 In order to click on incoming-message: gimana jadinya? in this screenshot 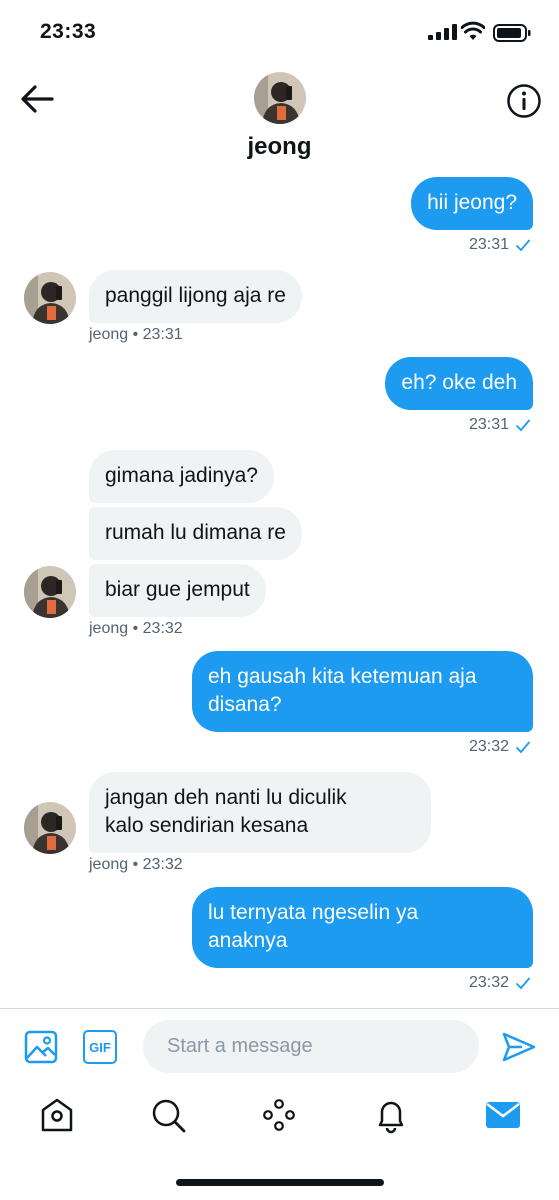, I will do `click(181, 476)`.